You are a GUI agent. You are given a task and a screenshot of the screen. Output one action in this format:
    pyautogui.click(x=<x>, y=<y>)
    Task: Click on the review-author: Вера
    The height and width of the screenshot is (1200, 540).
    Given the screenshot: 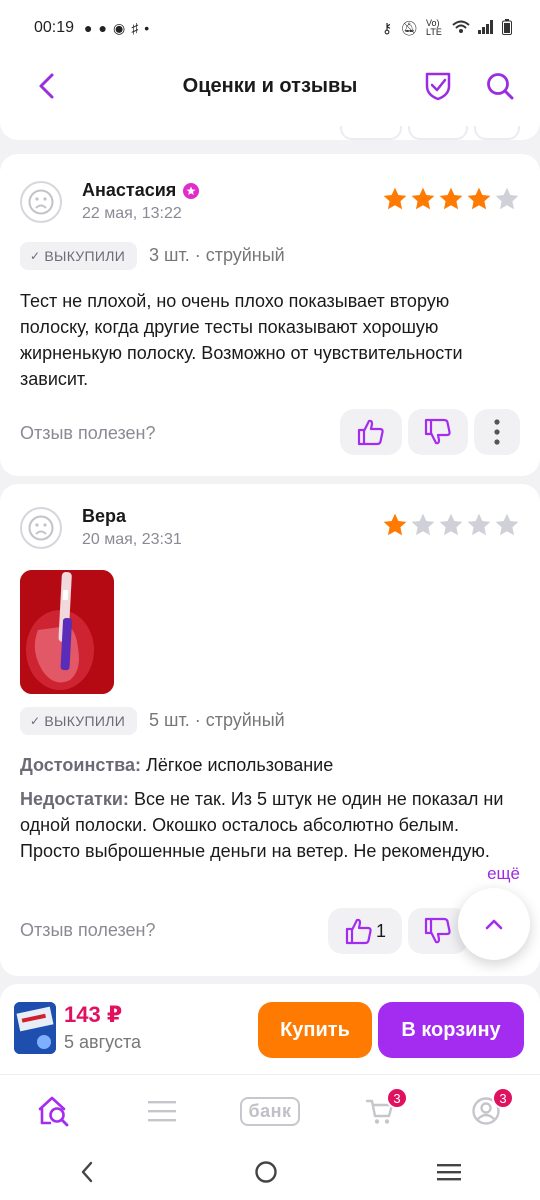 What is the action you would take?
    pyautogui.click(x=104, y=516)
    